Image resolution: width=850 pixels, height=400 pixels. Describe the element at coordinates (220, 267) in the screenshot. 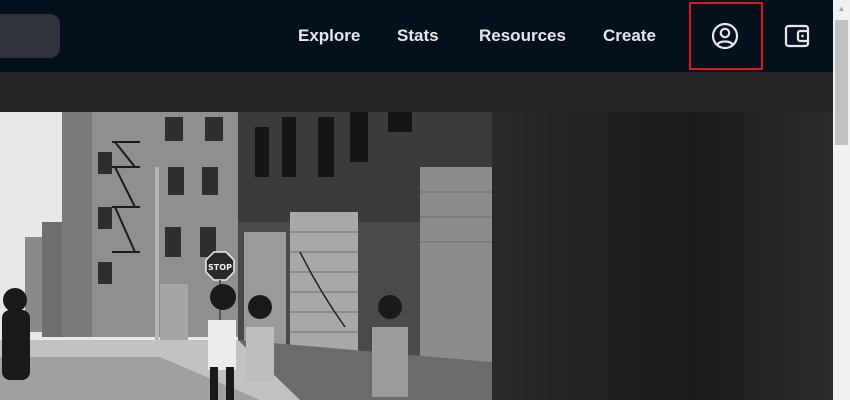

I see `stop-sign-text: STOP` at that location.